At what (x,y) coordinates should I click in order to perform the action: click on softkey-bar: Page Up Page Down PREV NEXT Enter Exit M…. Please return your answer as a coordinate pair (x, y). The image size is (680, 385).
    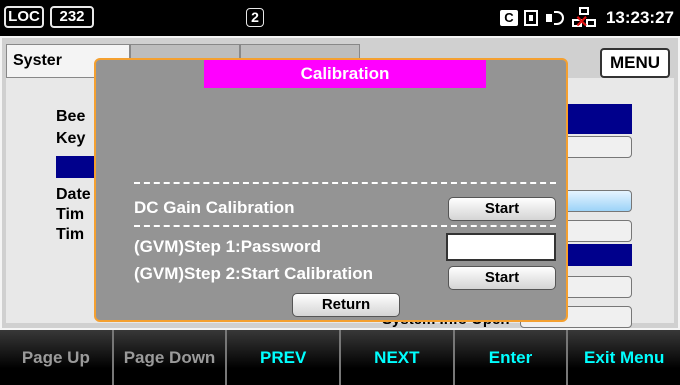
    Looking at the image, I should click on (340, 357).